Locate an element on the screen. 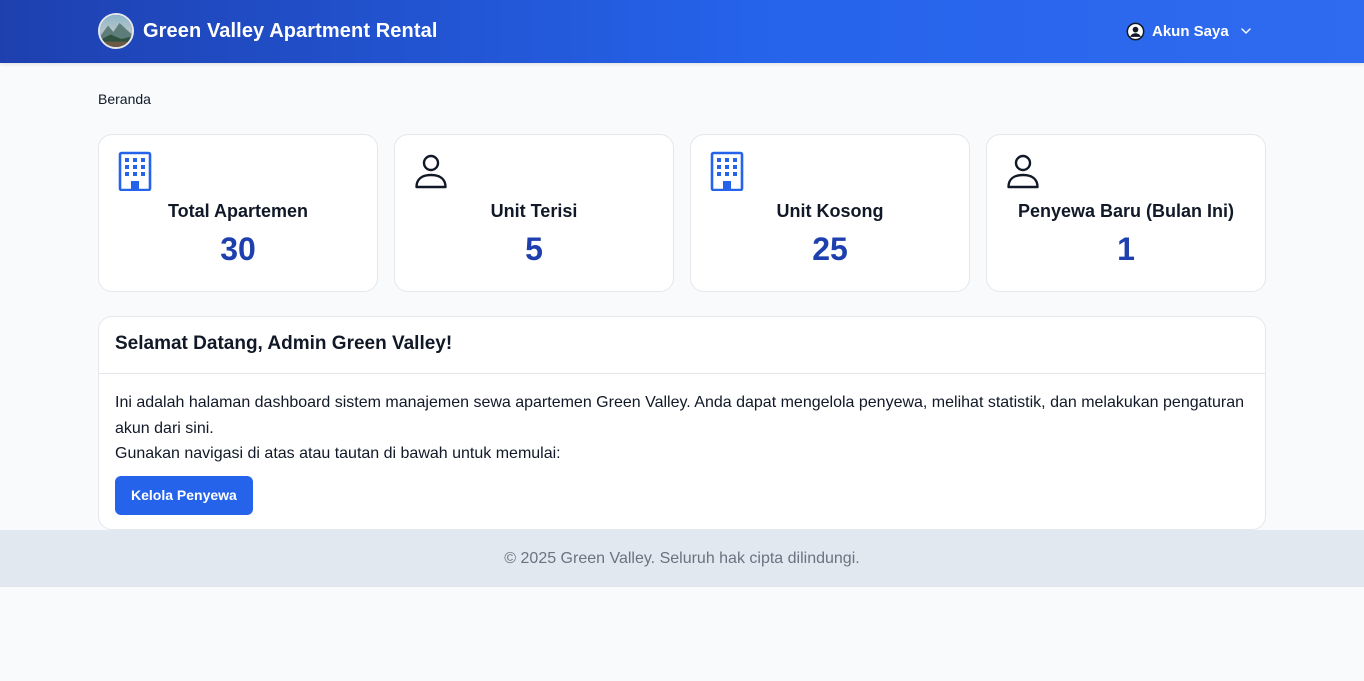 This screenshot has width=1364, height=681. stat-label: Unit Terisi is located at coordinates (534, 211).